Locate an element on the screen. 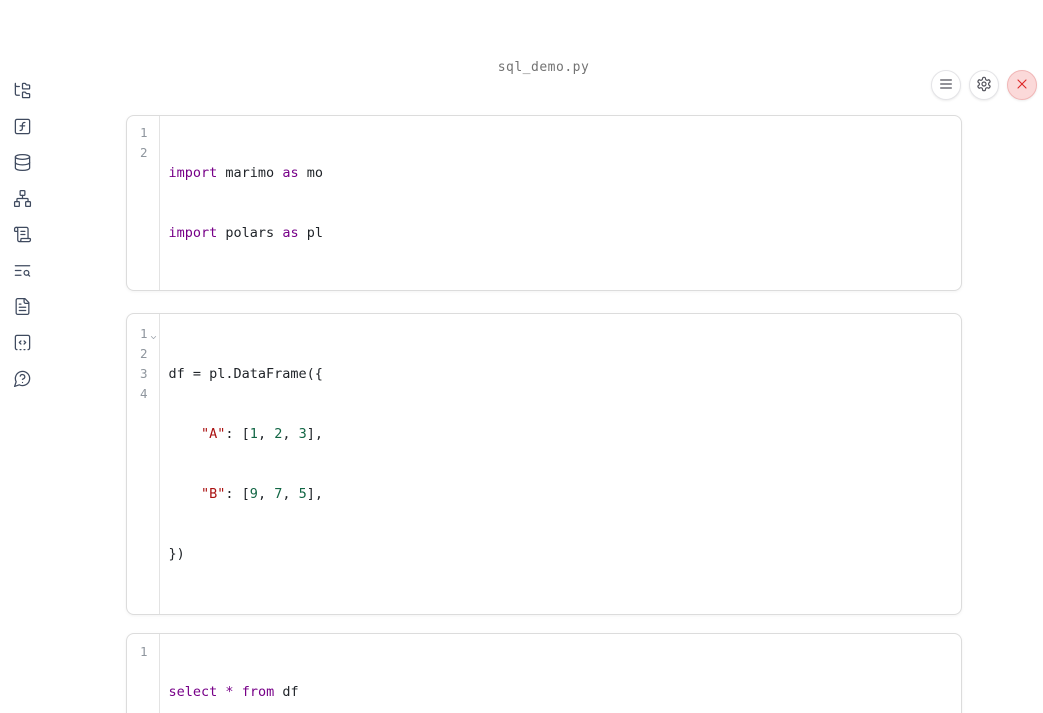 This screenshot has height=713, width=1043. code-square-icon is located at coordinates (22, 344).